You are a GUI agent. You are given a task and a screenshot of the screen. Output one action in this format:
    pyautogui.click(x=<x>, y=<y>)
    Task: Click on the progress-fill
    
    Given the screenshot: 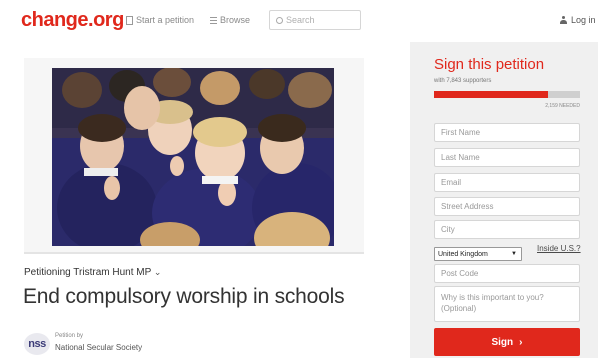 What is the action you would take?
    pyautogui.click(x=491, y=94)
    